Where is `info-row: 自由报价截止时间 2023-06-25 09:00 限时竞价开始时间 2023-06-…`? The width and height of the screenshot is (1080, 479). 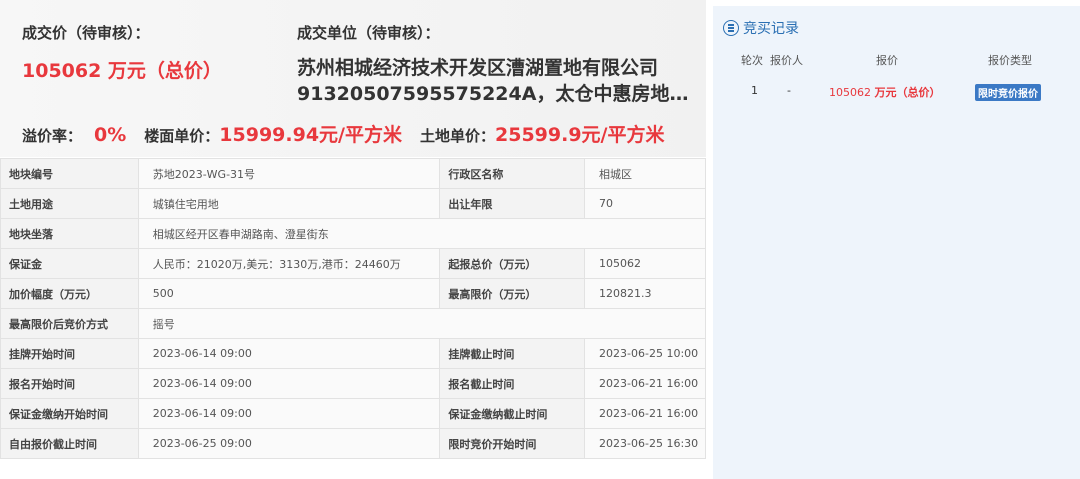 info-row: 自由报价截止时间 2023-06-25 09:00 限时竞价开始时间 2023-06-… is located at coordinates (353, 443).